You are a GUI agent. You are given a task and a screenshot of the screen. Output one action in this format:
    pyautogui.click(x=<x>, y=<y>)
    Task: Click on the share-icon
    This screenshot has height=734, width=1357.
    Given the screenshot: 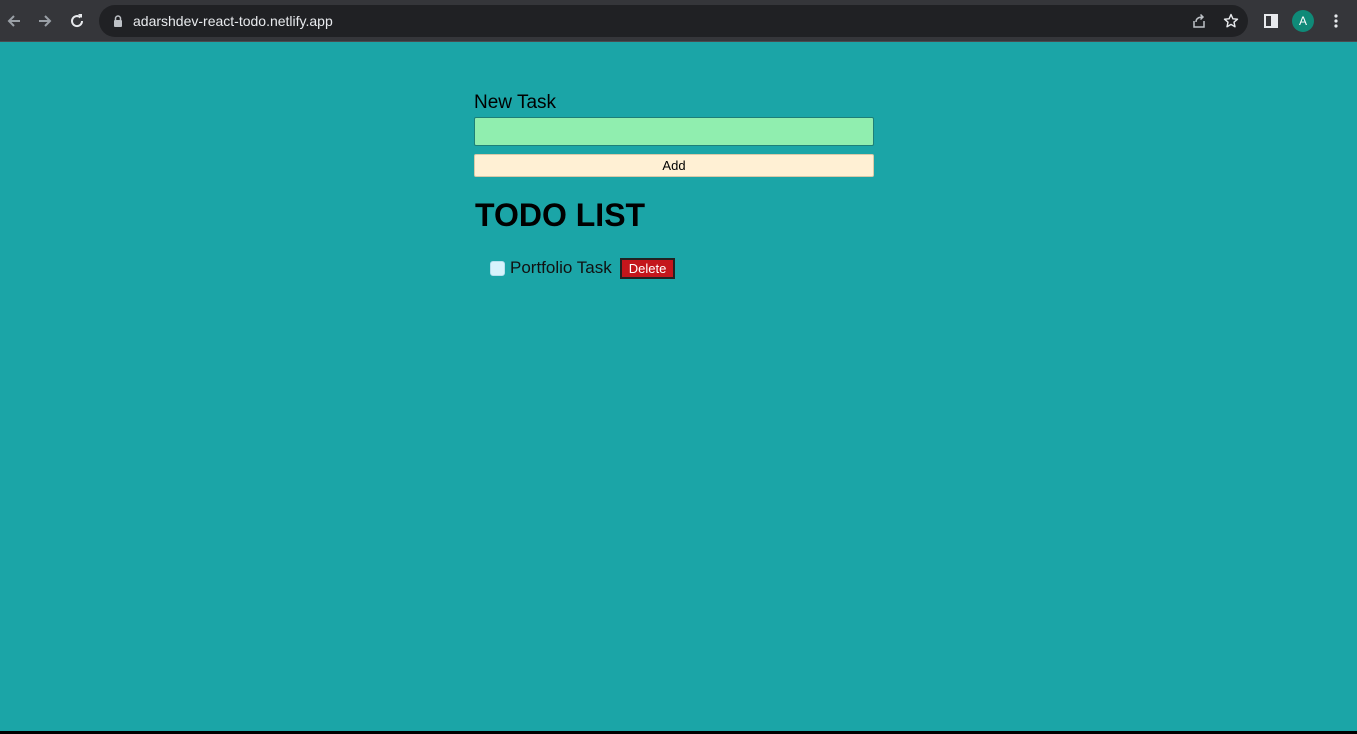 What is the action you would take?
    pyautogui.click(x=1199, y=21)
    